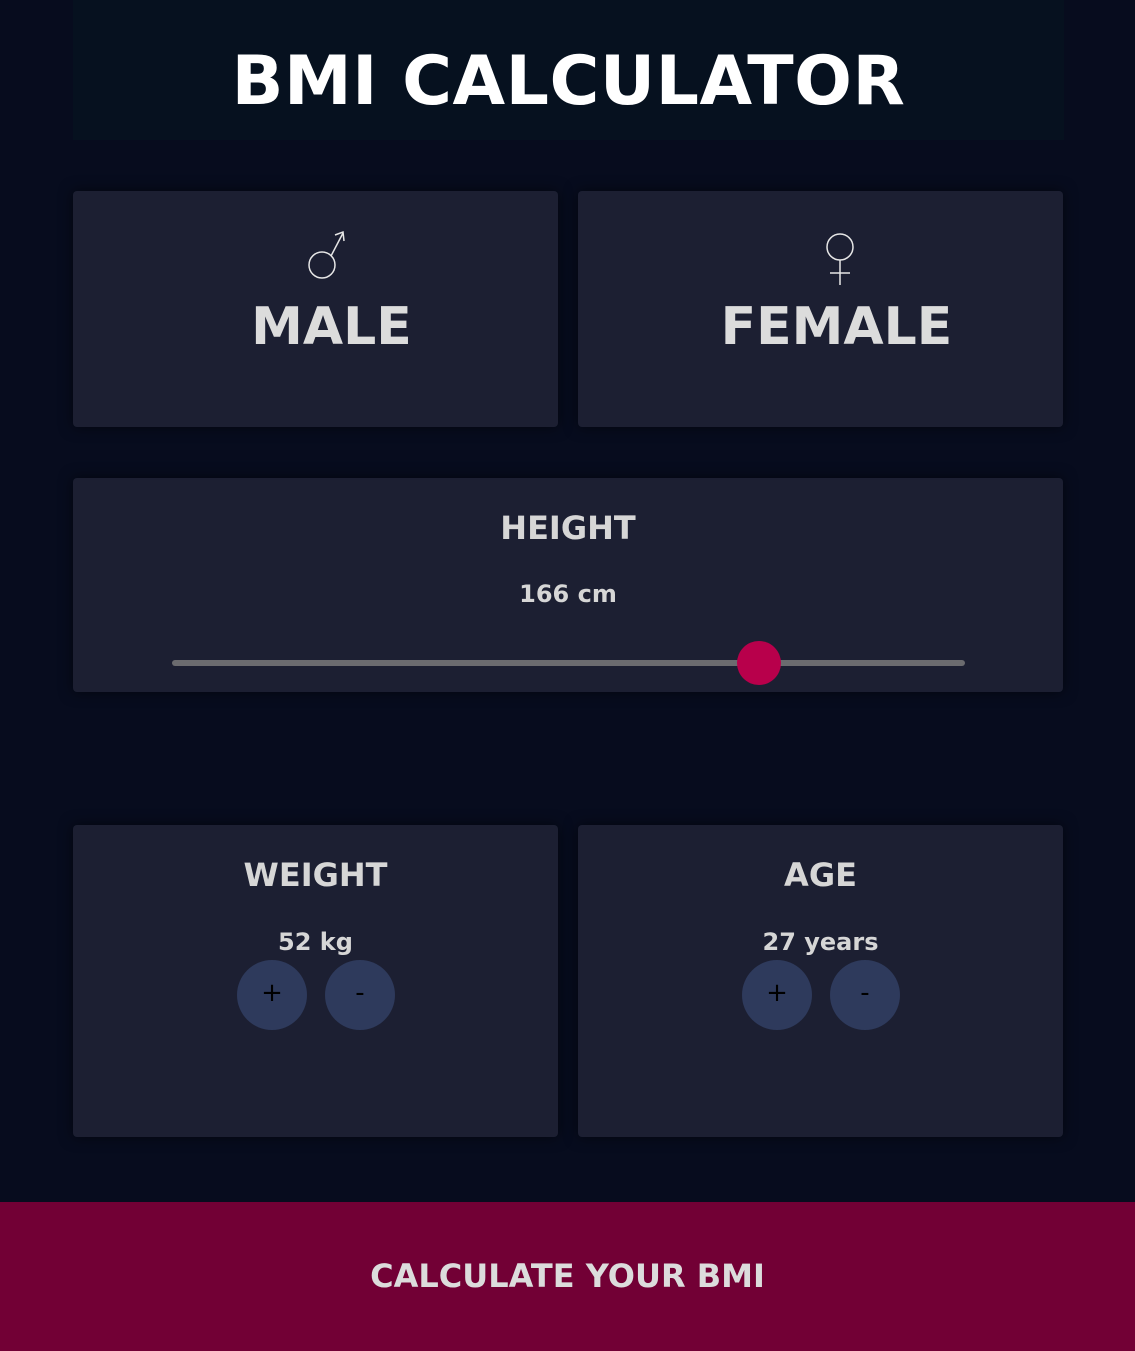  What do you see at coordinates (326, 254) in the screenshot?
I see `male-symbol-icon` at bounding box center [326, 254].